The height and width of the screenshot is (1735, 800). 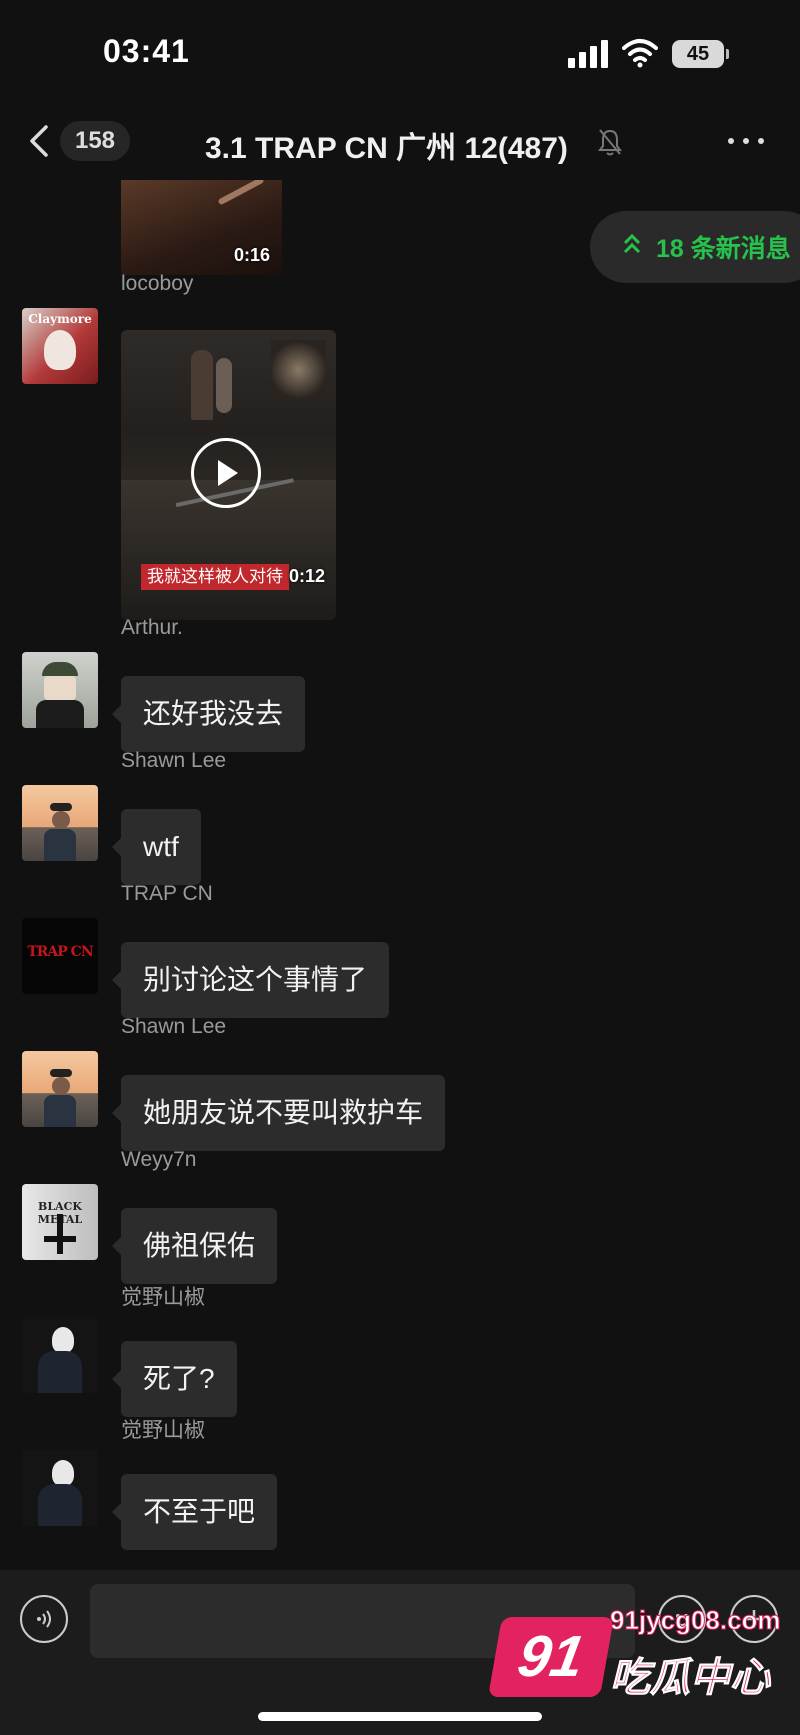 What do you see at coordinates (60, 319) in the screenshot?
I see `avatar-logo-text: Claymore` at bounding box center [60, 319].